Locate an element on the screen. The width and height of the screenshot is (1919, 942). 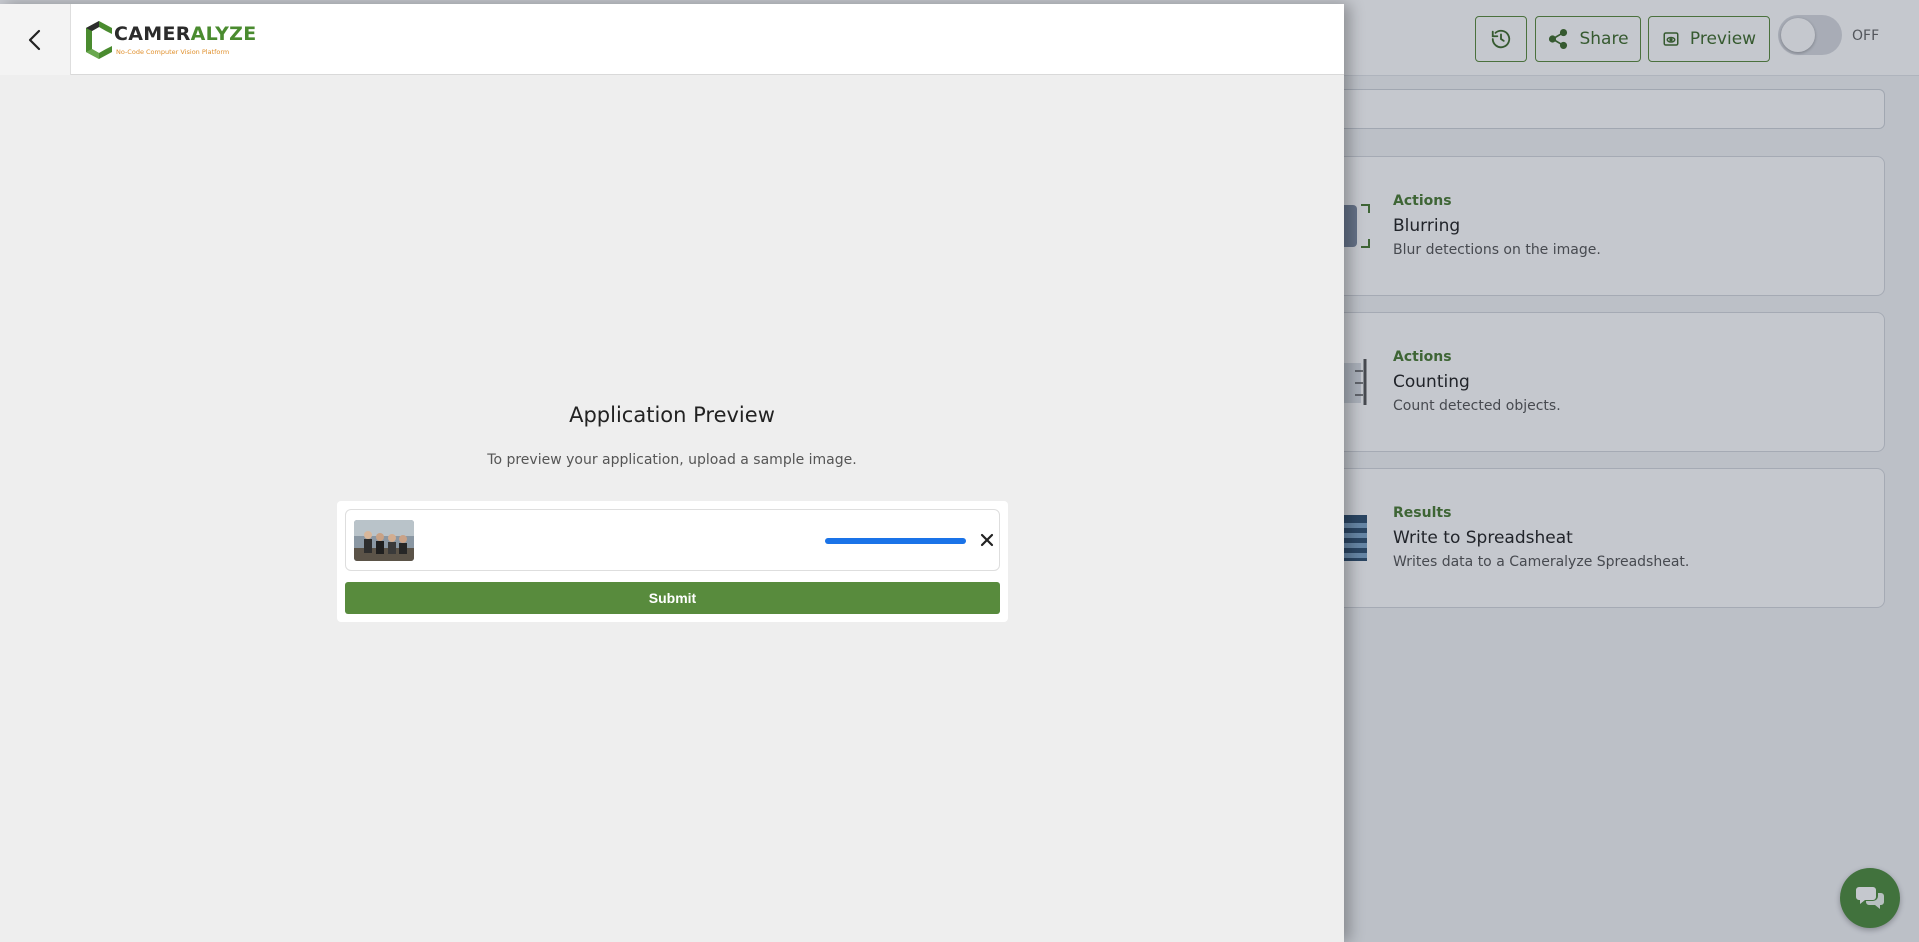
upload-progress-bar is located at coordinates (895, 541).